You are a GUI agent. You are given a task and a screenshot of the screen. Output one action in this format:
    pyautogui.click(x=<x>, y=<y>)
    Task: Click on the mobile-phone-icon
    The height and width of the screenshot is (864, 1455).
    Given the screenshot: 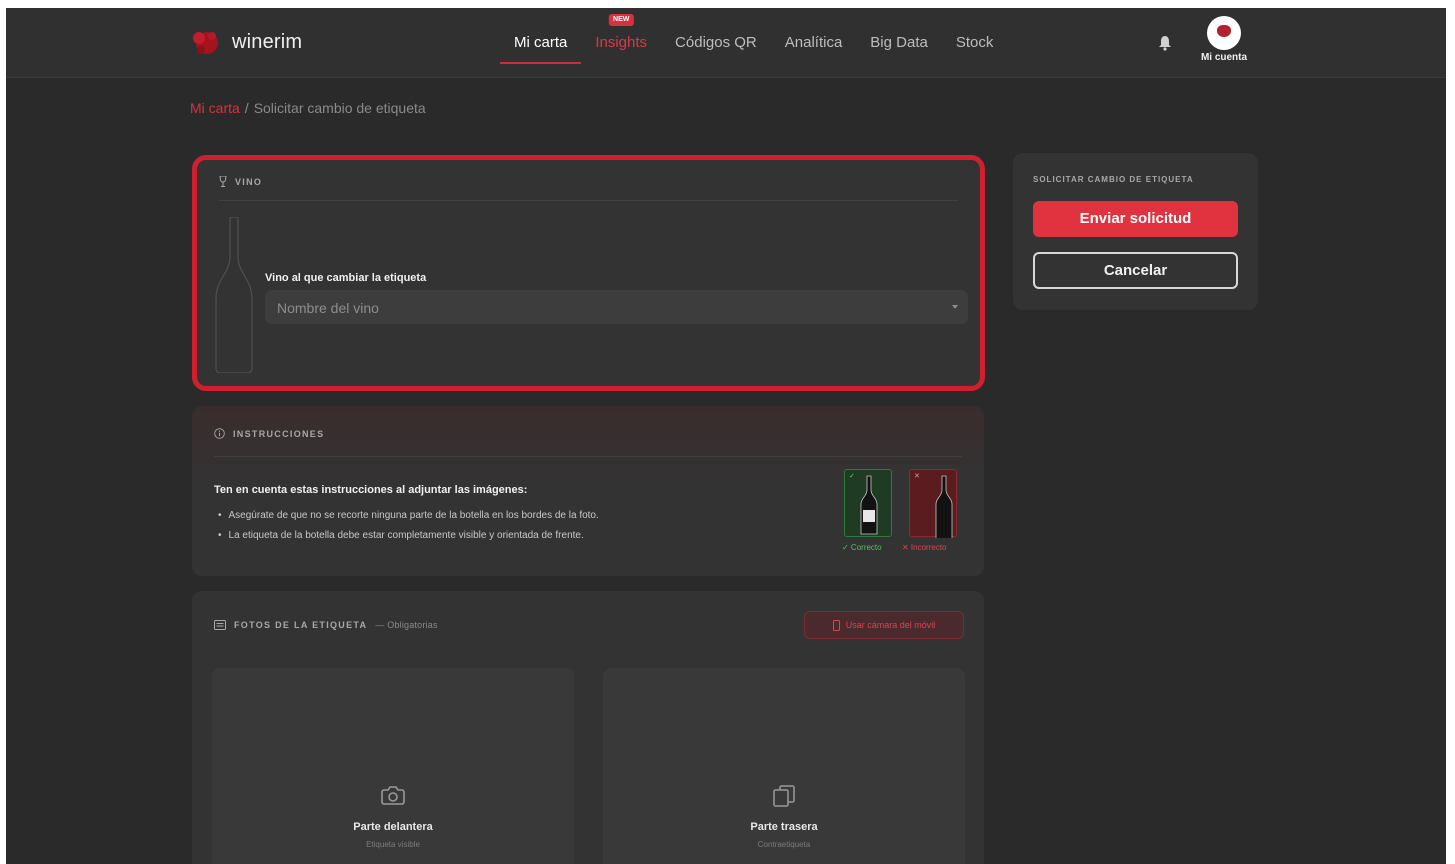 What is the action you would take?
    pyautogui.click(x=836, y=625)
    